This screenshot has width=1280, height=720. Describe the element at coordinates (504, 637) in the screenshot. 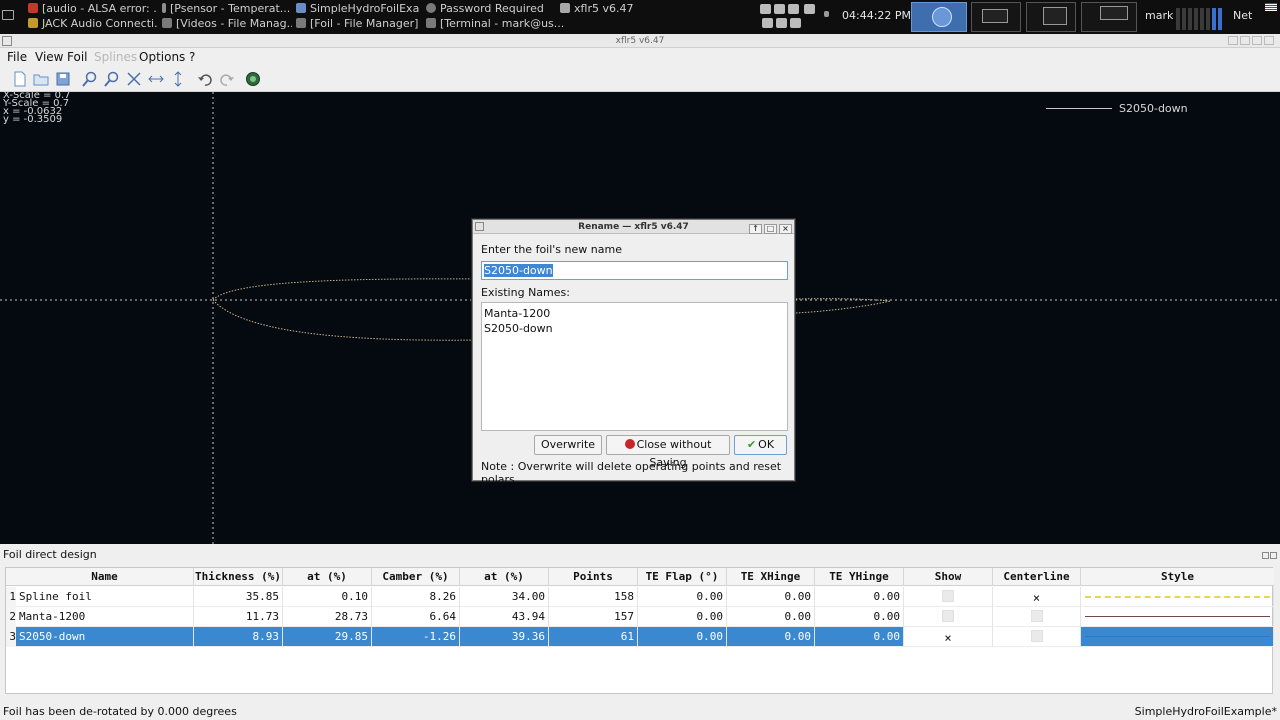

I see `cell-camber-at: 39.36` at that location.